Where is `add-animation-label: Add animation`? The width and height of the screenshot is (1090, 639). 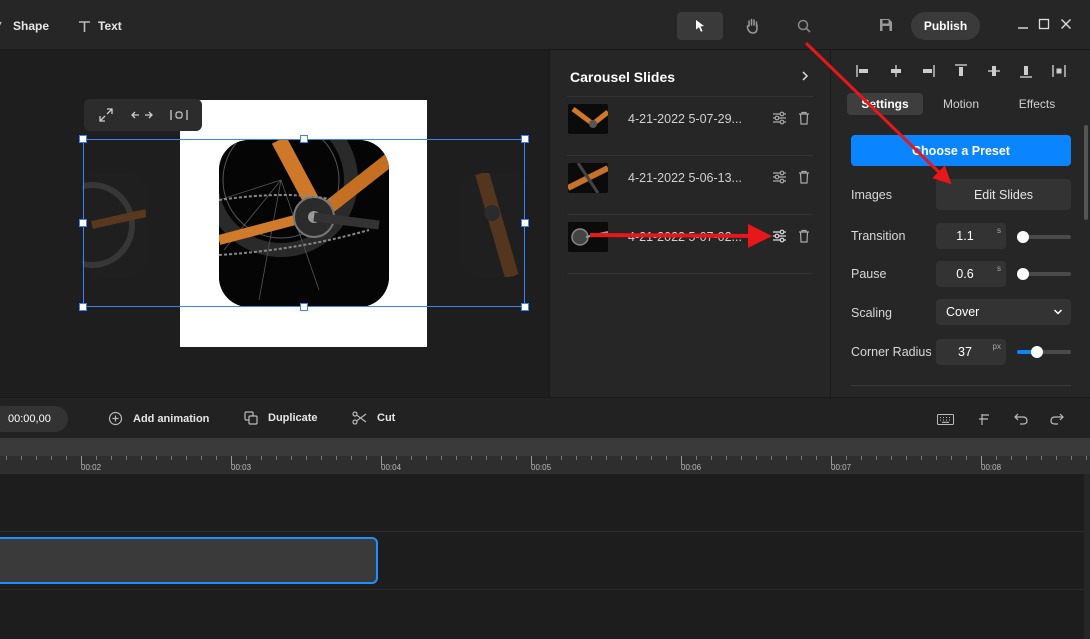 add-animation-label: Add animation is located at coordinates (171, 418).